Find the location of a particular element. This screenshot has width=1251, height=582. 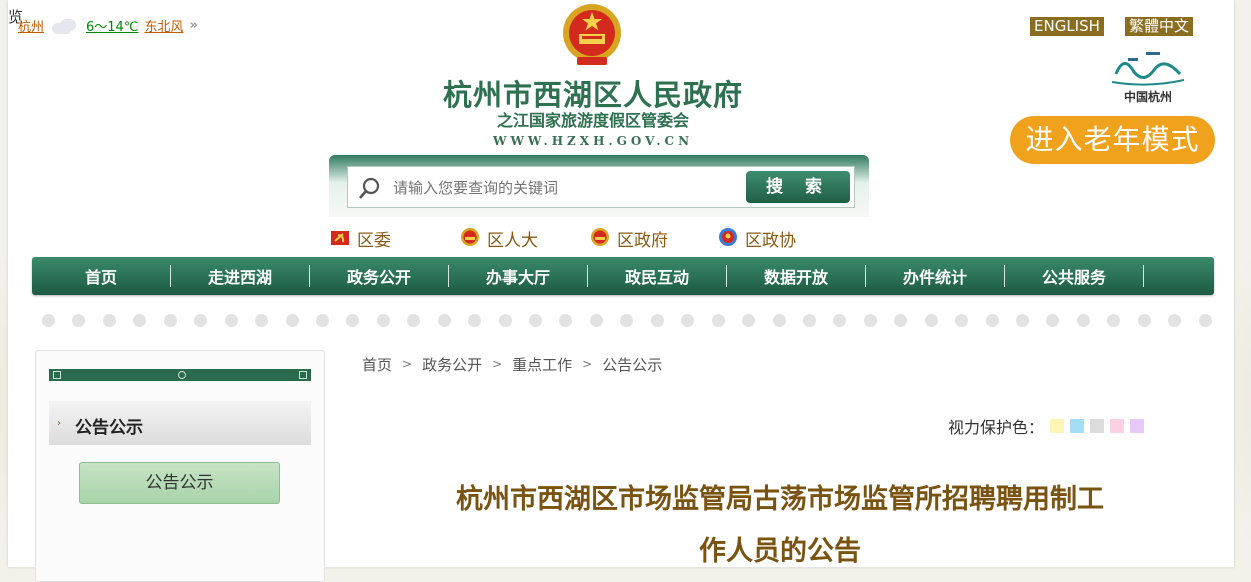

breadcrumb-announcements: 公告公示 is located at coordinates (632, 364).